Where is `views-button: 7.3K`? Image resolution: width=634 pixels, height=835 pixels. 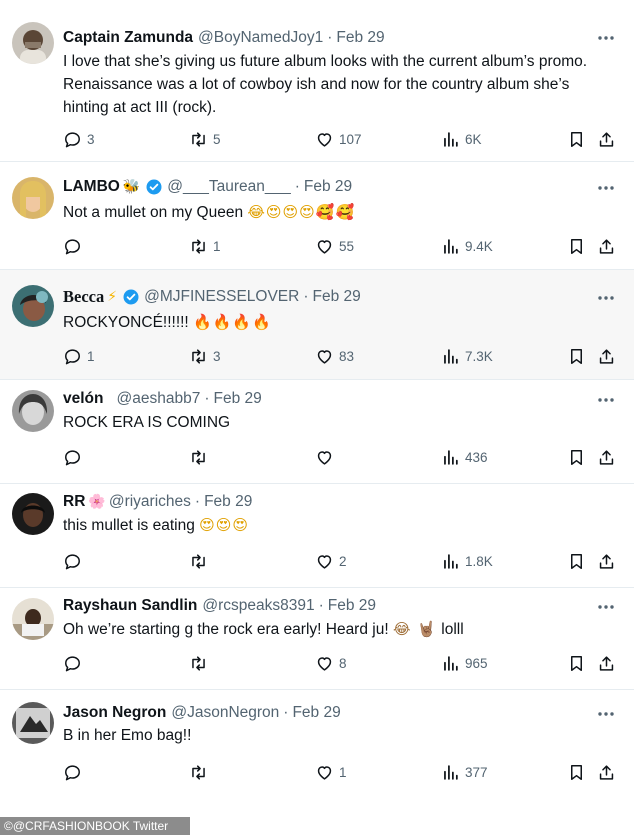
views-button: 7.3K is located at coordinates (467, 356).